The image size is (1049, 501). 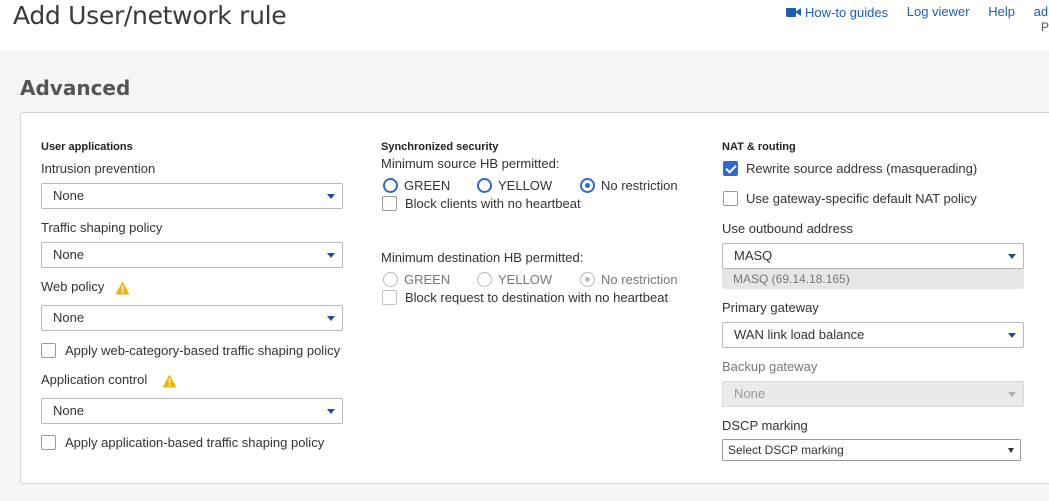 I want to click on header-links: How-to guides Log viewer Help adi, so click(x=917, y=11).